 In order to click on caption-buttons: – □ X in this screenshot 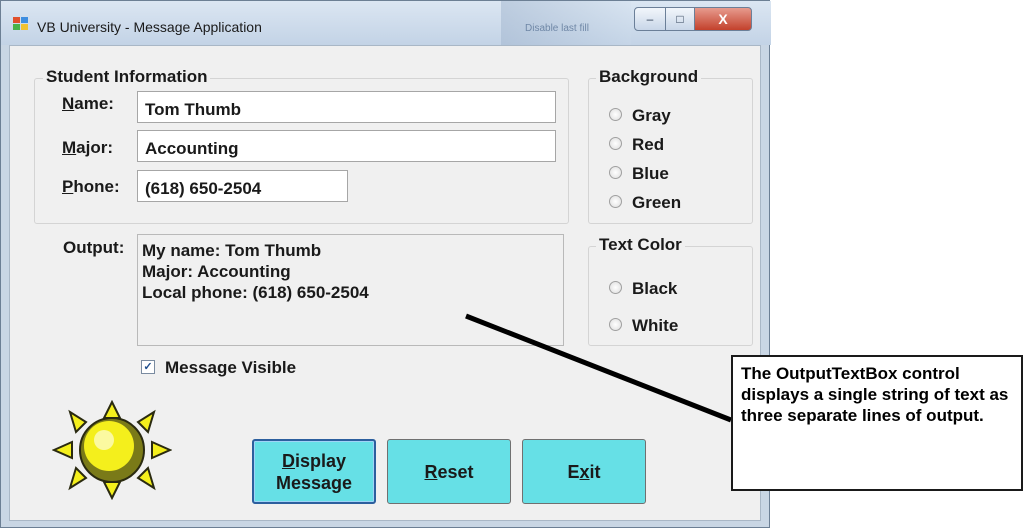, I will do `click(694, 20)`.